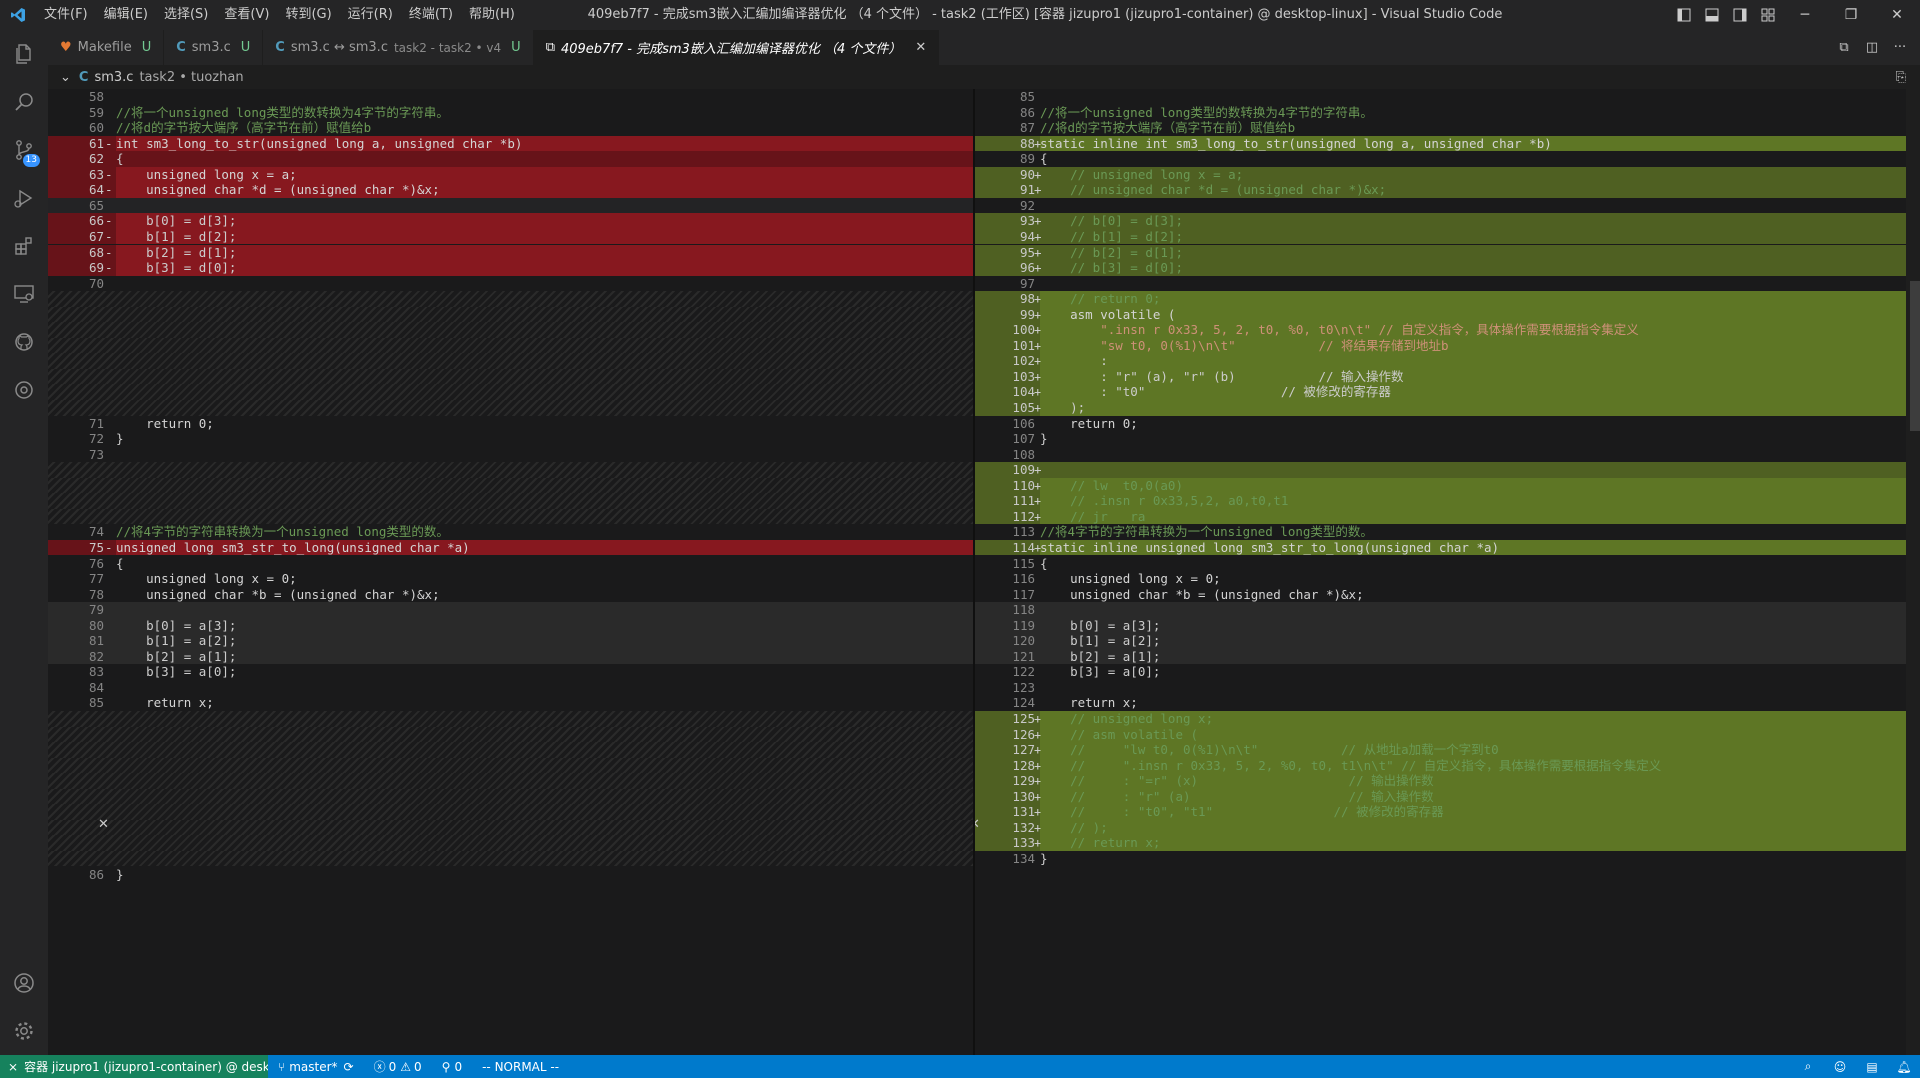 The height and width of the screenshot is (1078, 1920). I want to click on diff-line: 63- unsigned long x = a;, so click(510, 174).